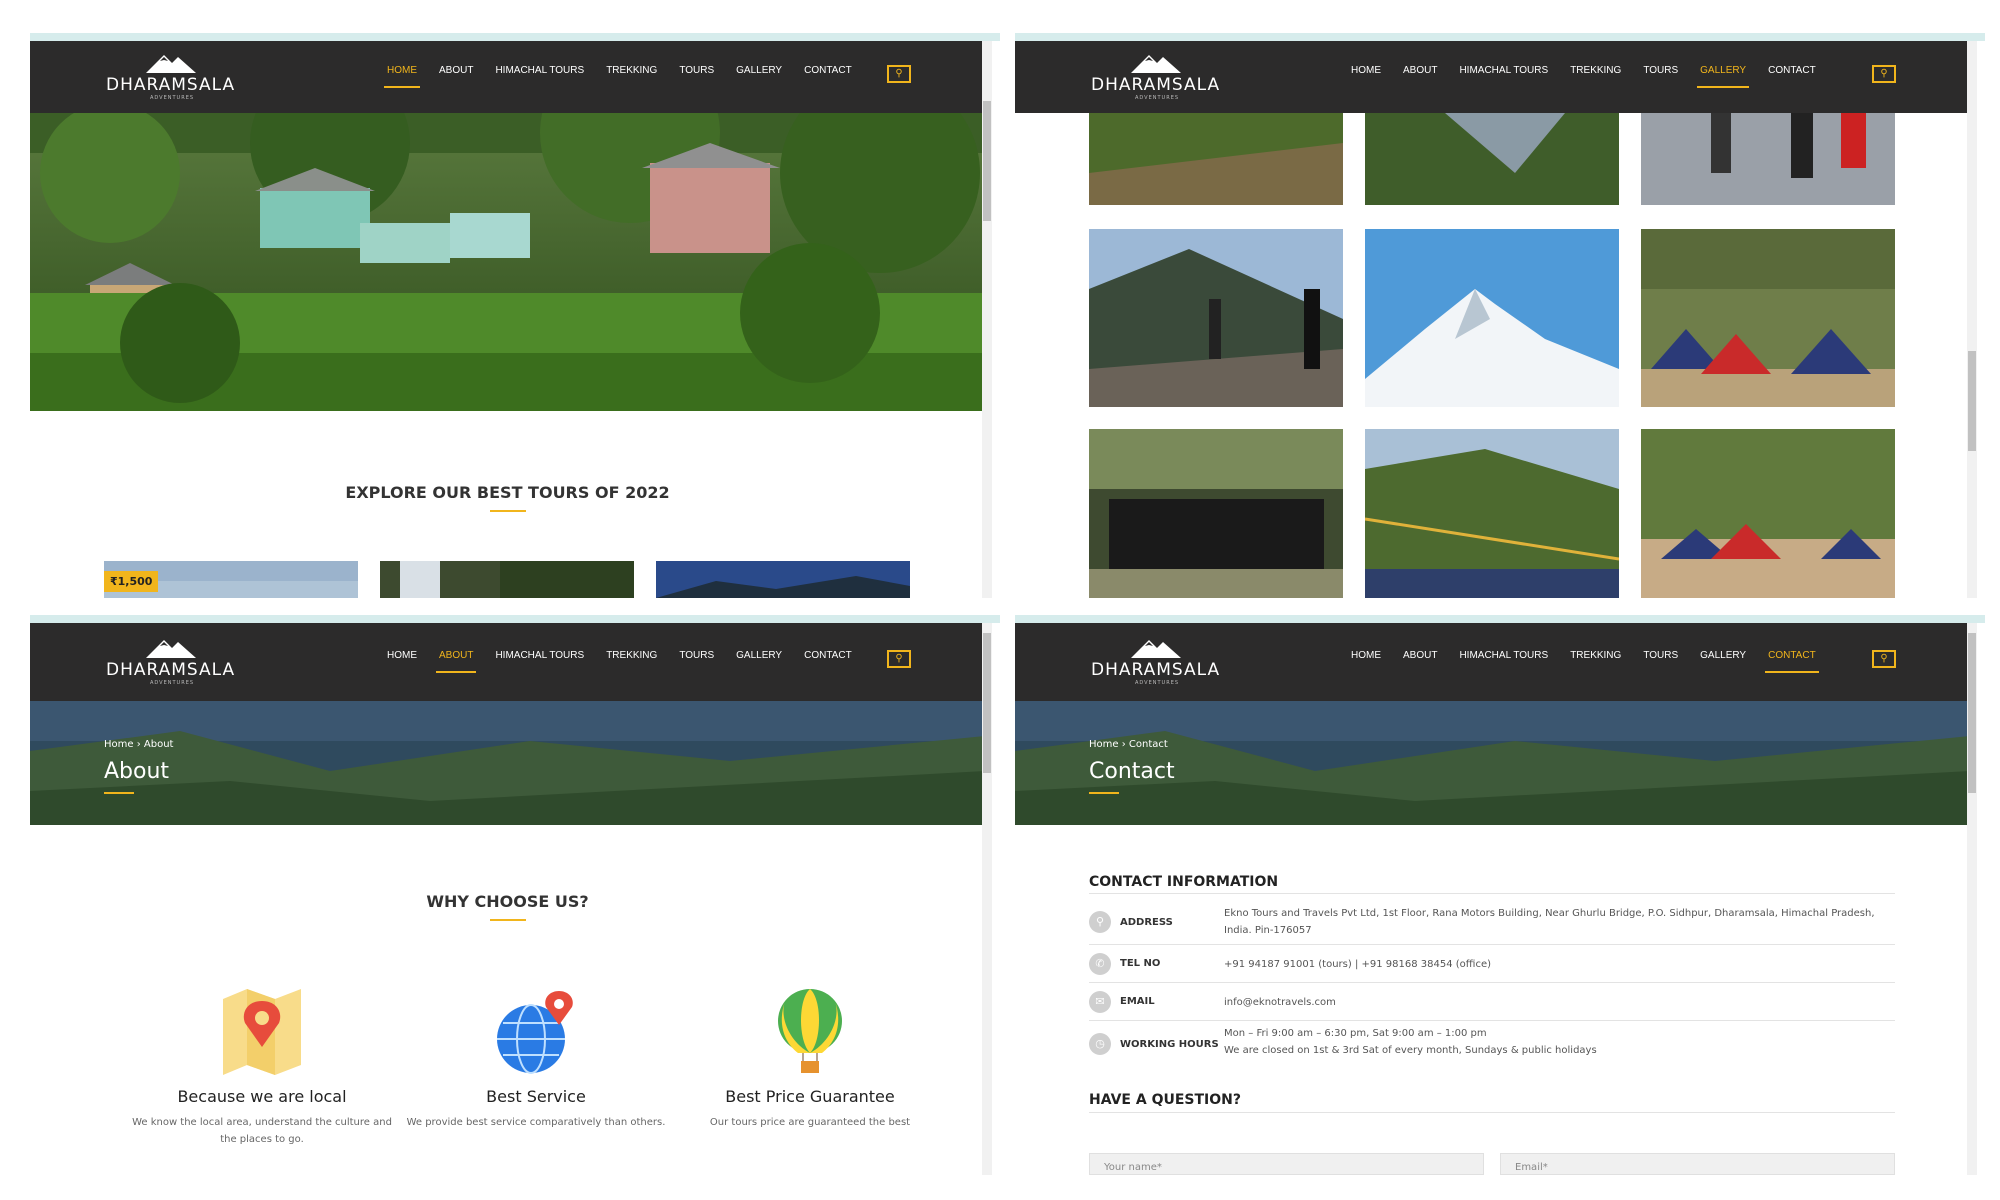 The width and height of the screenshot is (2000, 1200). I want to click on contact-value: info@eknotravels.com, so click(1564, 1002).